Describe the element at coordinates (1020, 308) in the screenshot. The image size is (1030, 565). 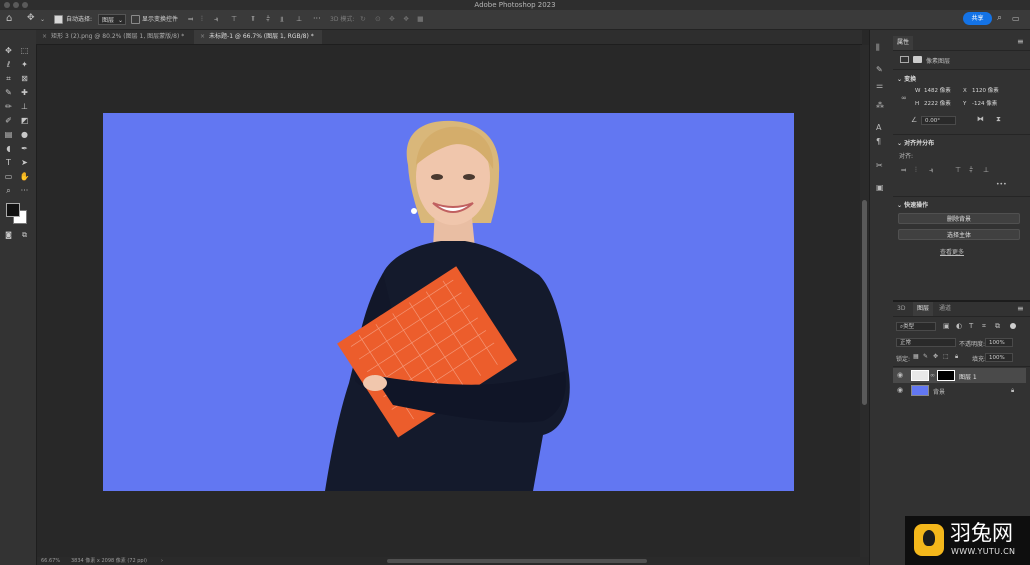
I see `layers-panel-menu-icon: ≡` at that location.